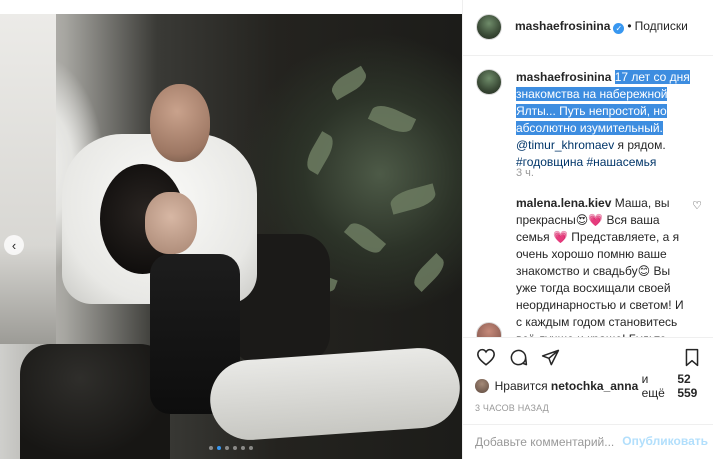  I want to click on author-avatar, so click(489, 27).